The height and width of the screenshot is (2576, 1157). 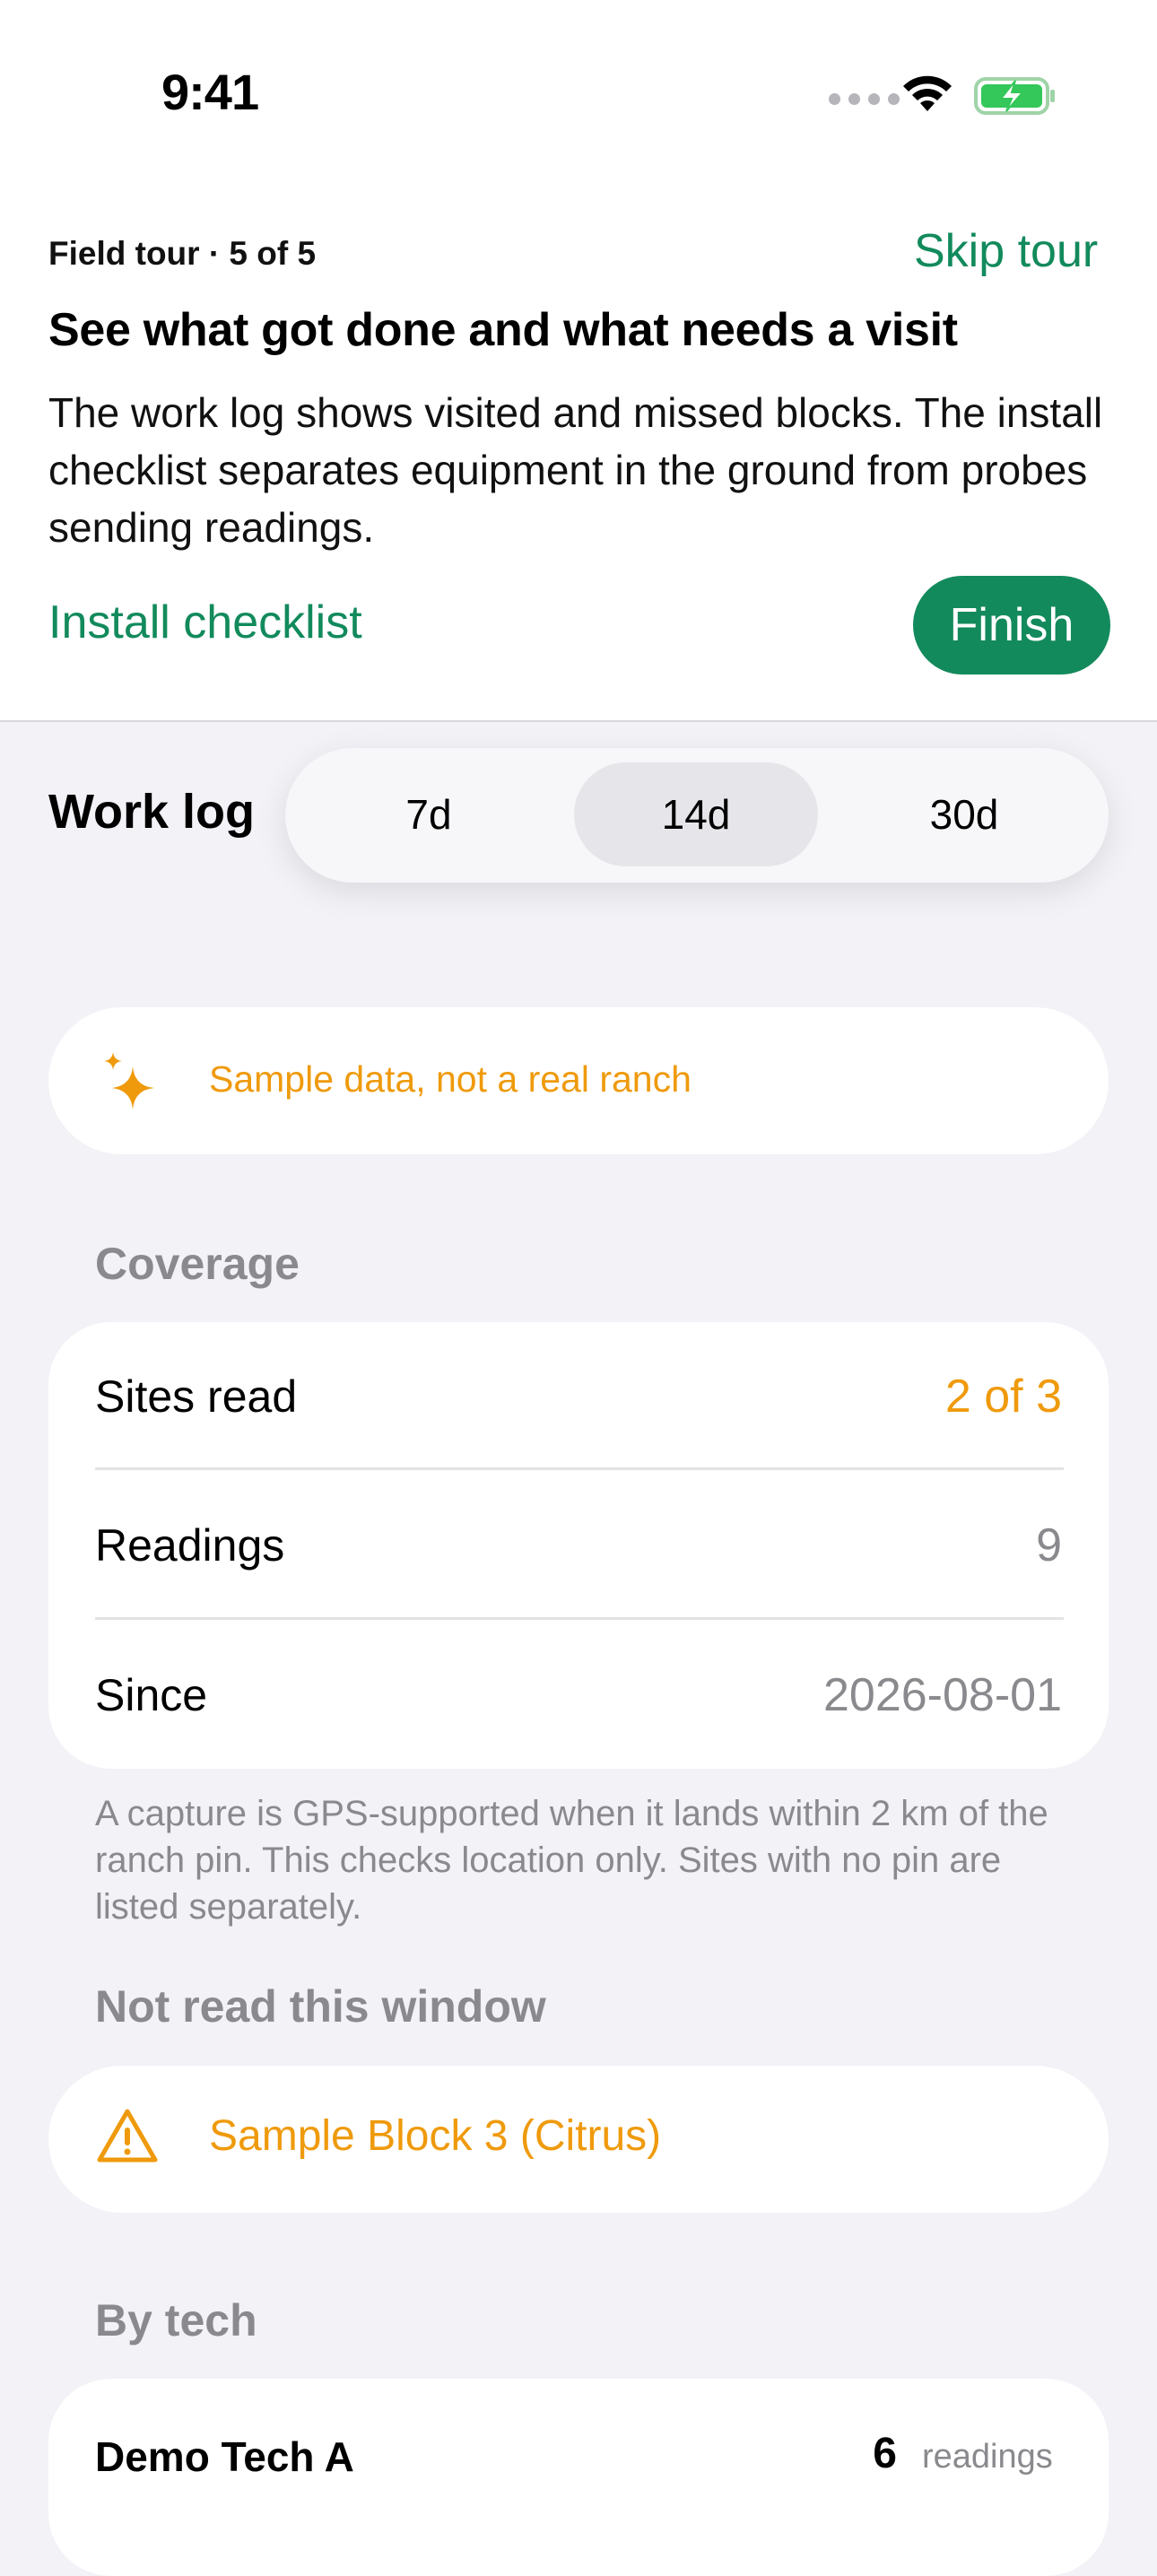 What do you see at coordinates (864, 99) in the screenshot?
I see `cellular-signal-icon` at bounding box center [864, 99].